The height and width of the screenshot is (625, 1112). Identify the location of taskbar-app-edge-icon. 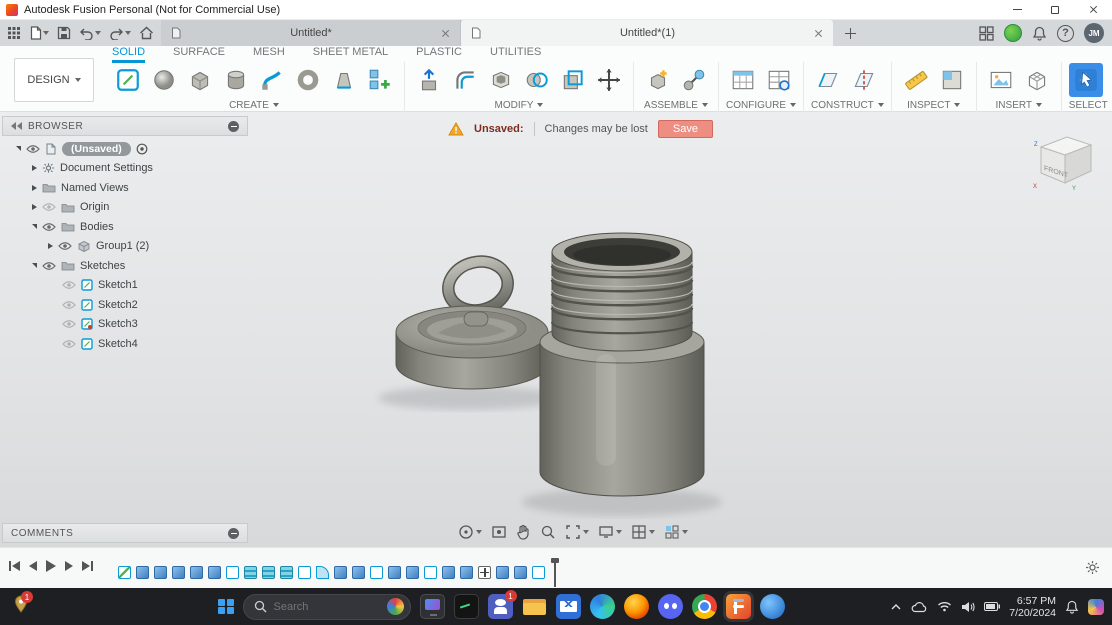
(602, 606).